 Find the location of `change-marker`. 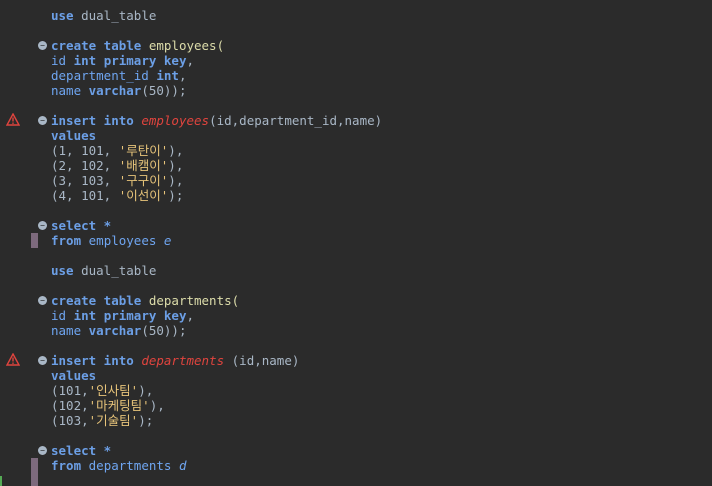

change-marker is located at coordinates (1, 481).